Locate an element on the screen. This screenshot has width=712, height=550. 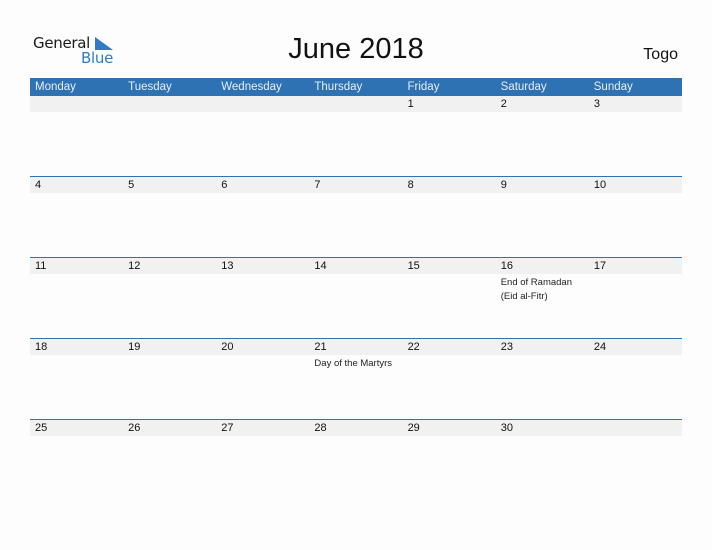
day-number: 20 is located at coordinates (227, 347).